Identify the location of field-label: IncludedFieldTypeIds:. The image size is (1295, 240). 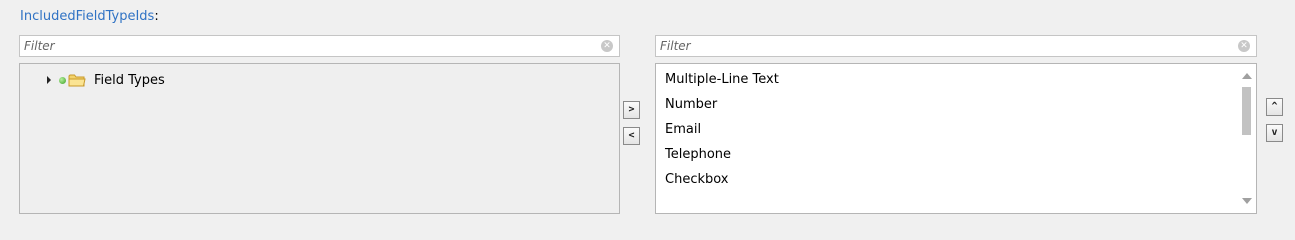
(89, 16).